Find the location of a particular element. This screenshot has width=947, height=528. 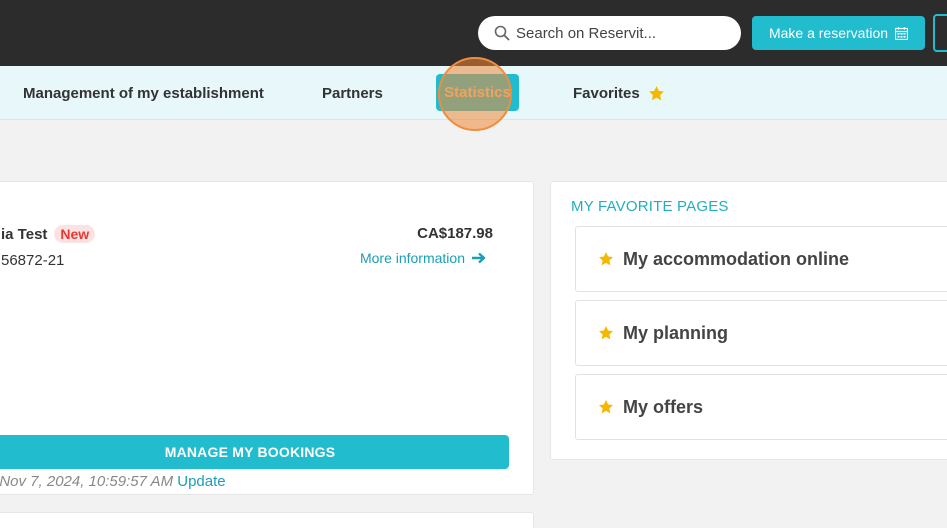

last-update: : Nov 7, 2024, 10:59:57 AM Update is located at coordinates (113, 481).